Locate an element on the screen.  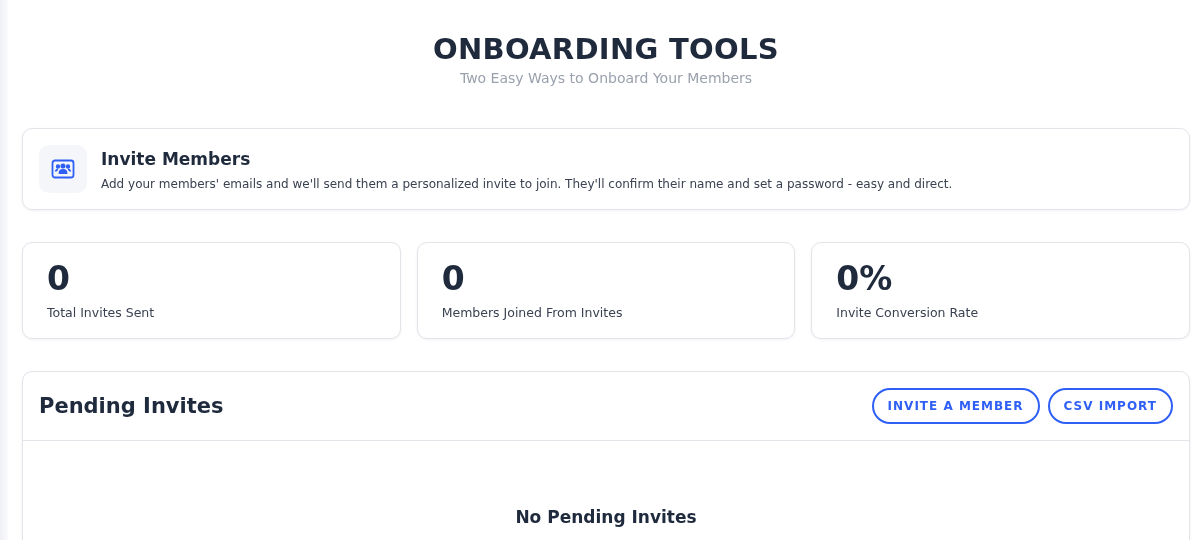
card-title: Invite Members is located at coordinates (176, 159).